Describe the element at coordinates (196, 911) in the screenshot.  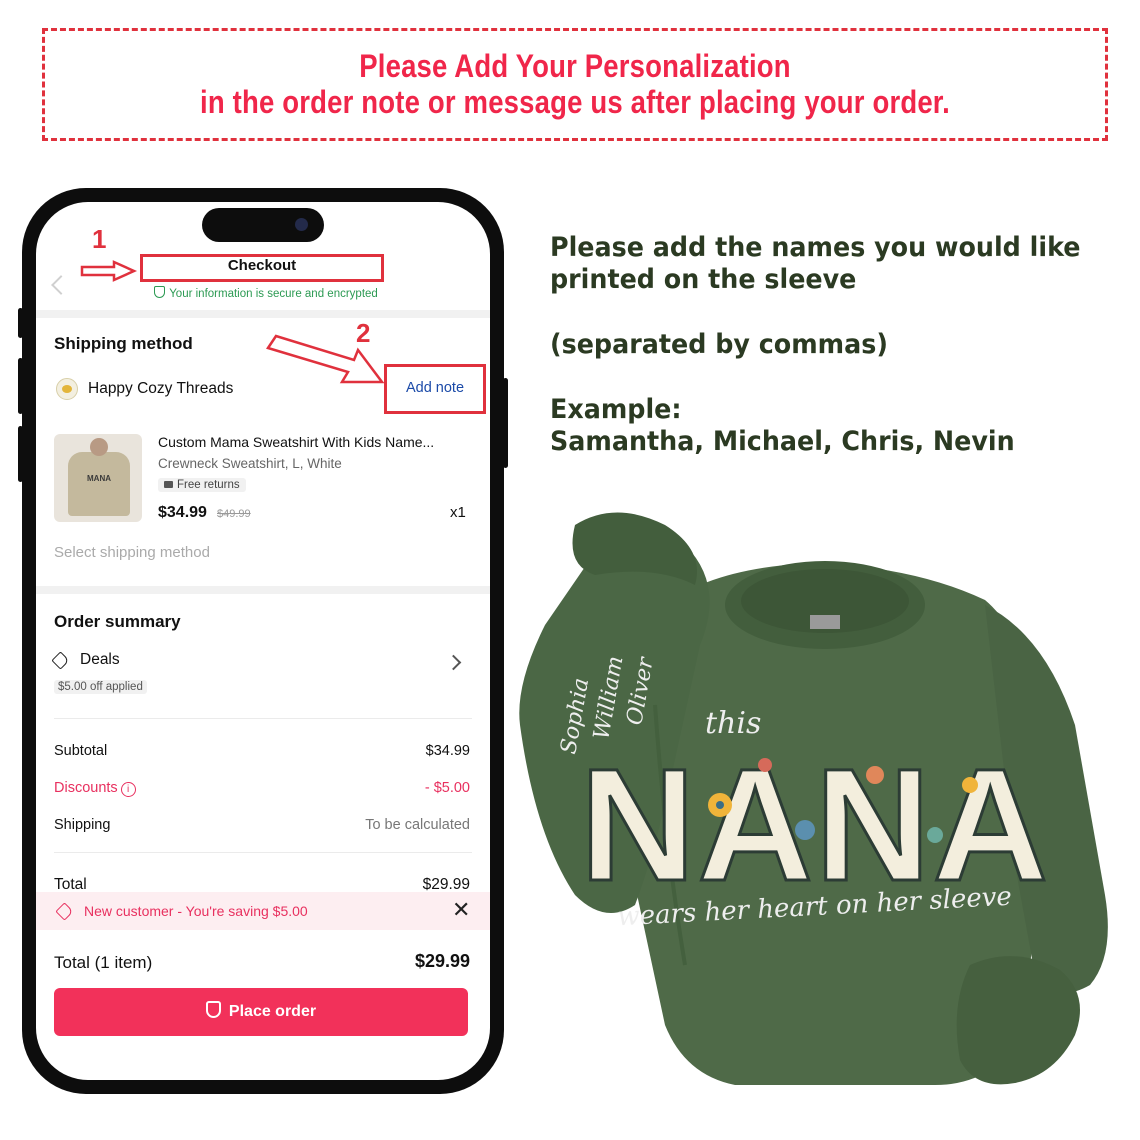
I see `new-customer-text: New customer - You're saving $5.00` at that location.